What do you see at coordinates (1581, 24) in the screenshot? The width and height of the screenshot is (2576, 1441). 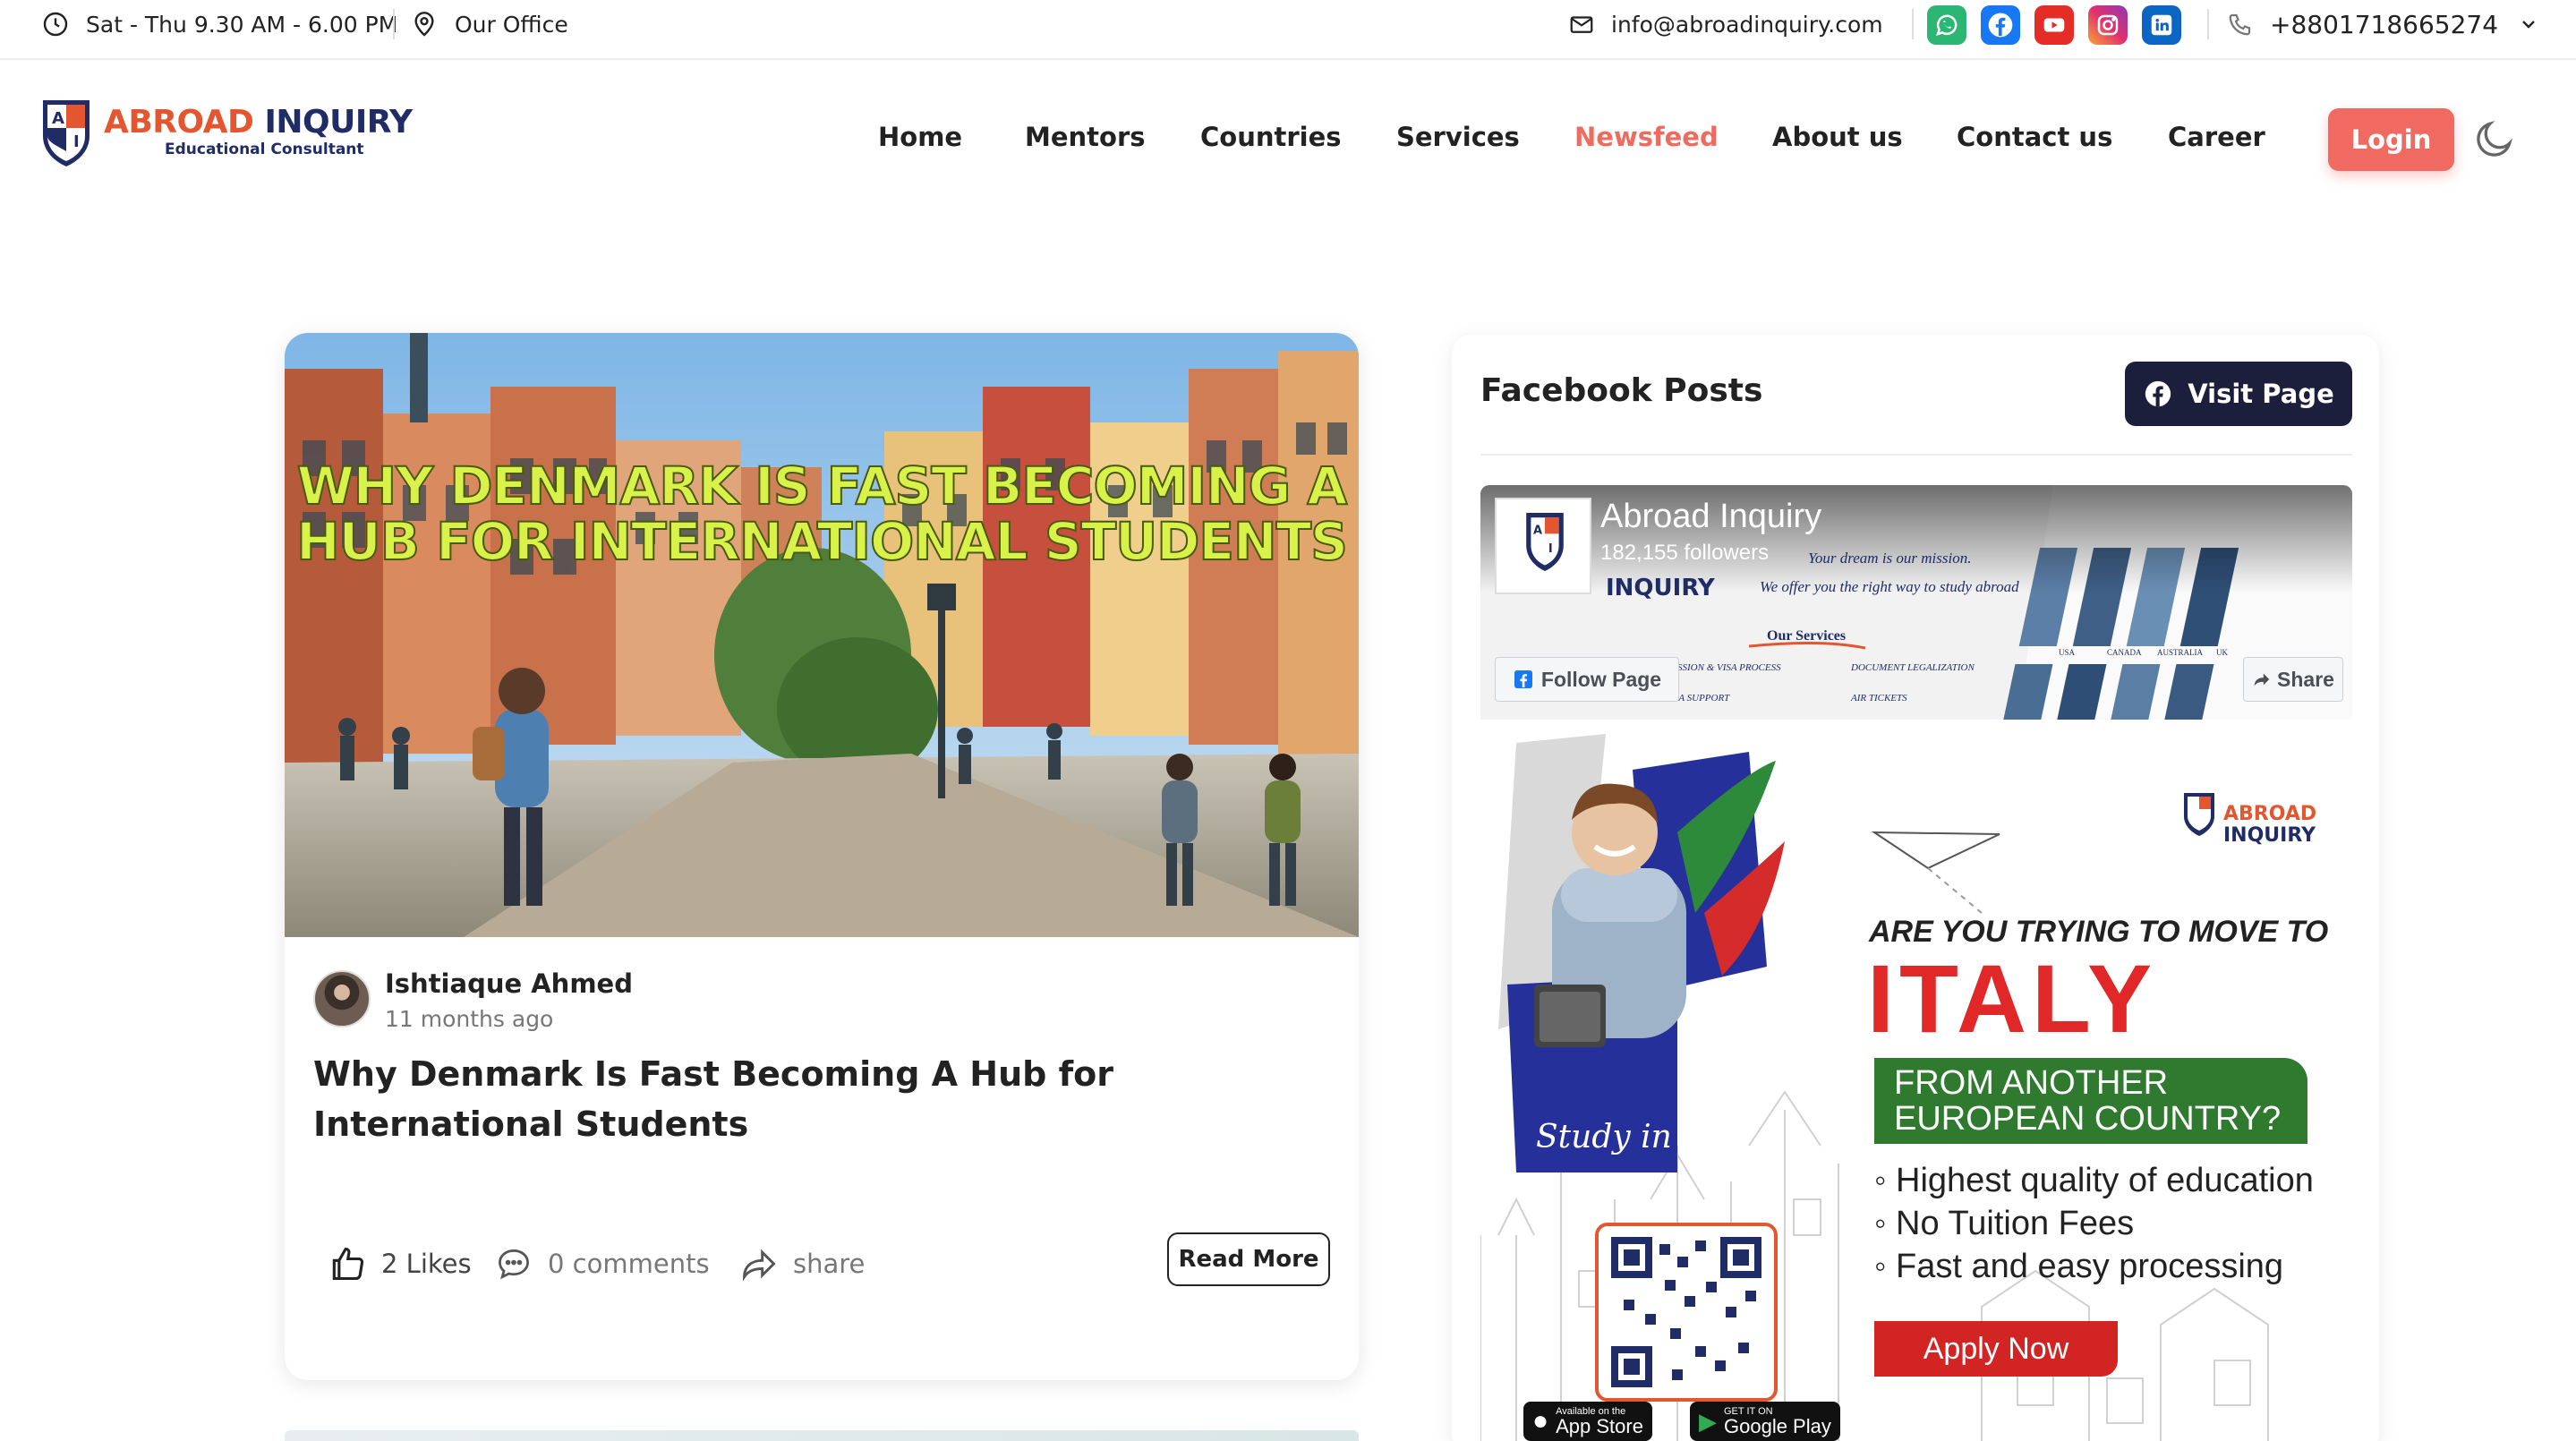 I see `mail-icon` at bounding box center [1581, 24].